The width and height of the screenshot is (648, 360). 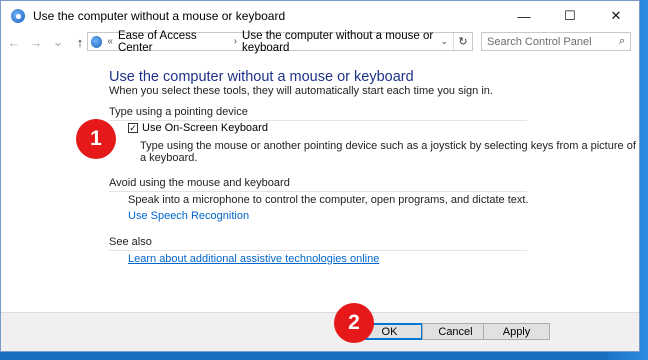 What do you see at coordinates (96, 139) in the screenshot?
I see `step-marker-1: 1` at bounding box center [96, 139].